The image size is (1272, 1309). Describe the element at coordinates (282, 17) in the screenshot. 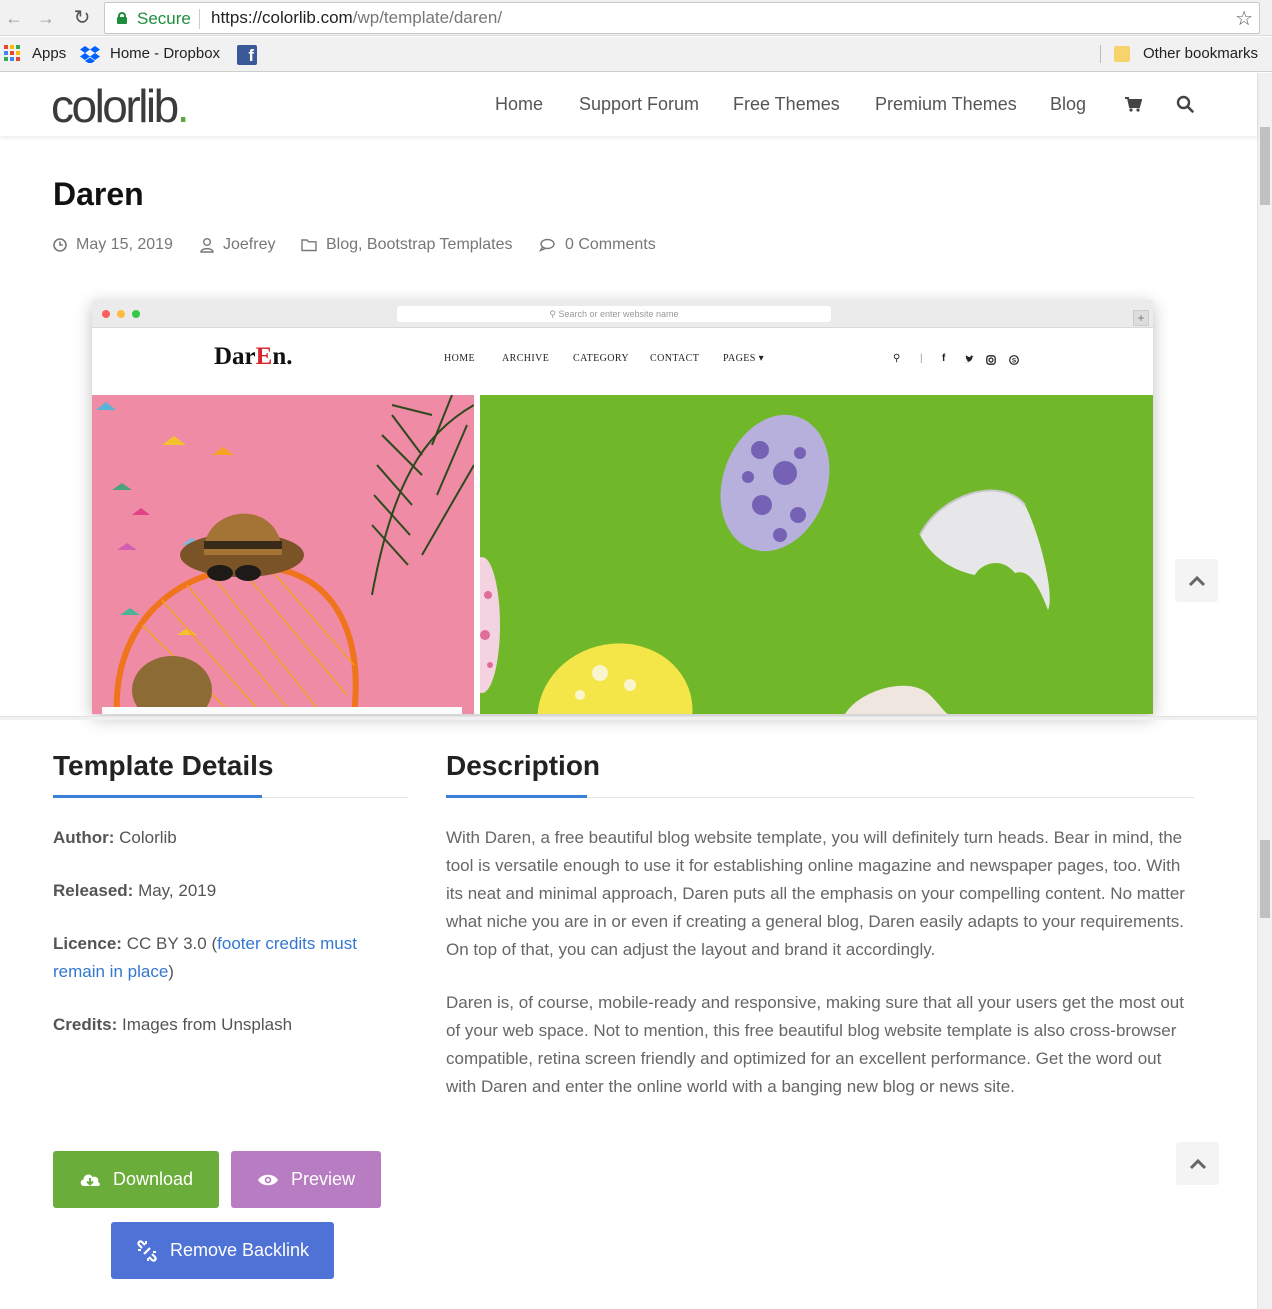

I see `url-host: https://colorlib.com` at that location.